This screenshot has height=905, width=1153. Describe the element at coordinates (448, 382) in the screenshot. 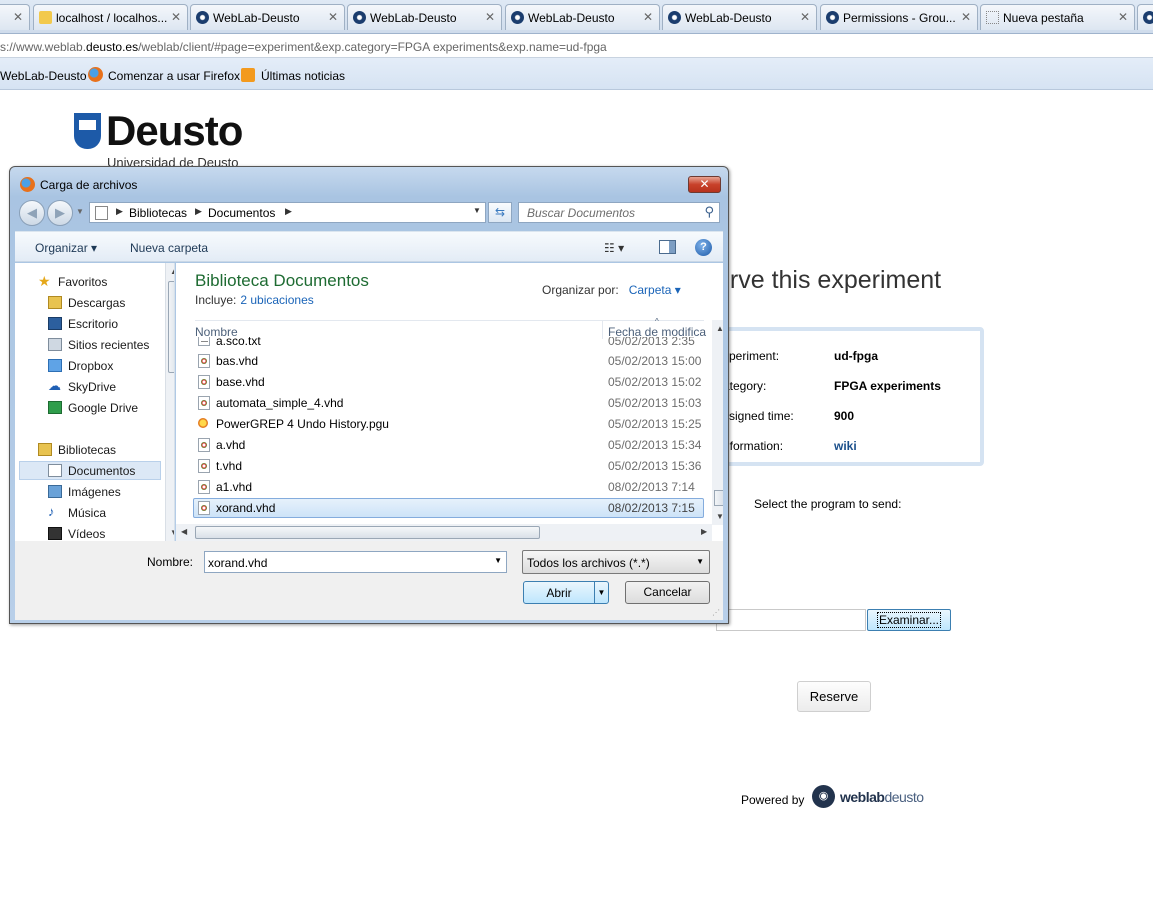

I see `file-row: base.vhd 05/02/2013 15:02` at that location.